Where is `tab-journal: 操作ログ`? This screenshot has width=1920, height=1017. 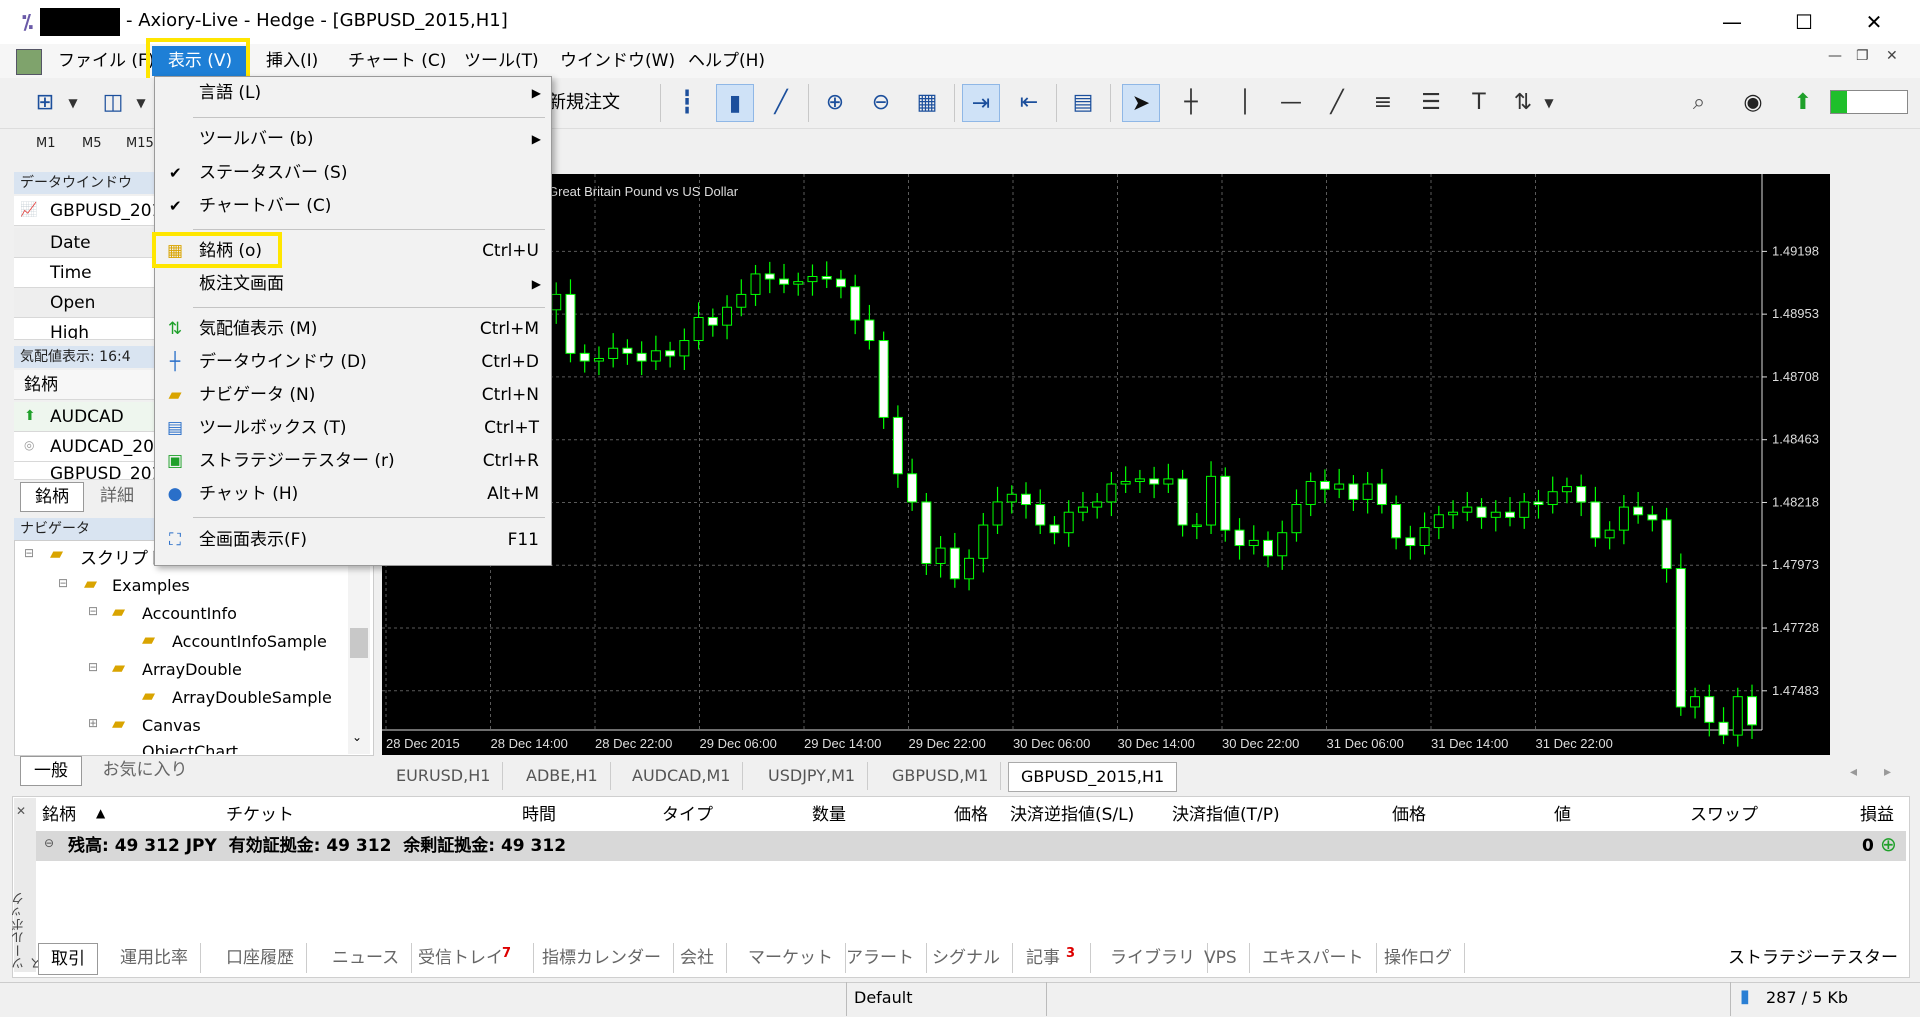
tab-journal: 操作ログ is located at coordinates (1418, 958).